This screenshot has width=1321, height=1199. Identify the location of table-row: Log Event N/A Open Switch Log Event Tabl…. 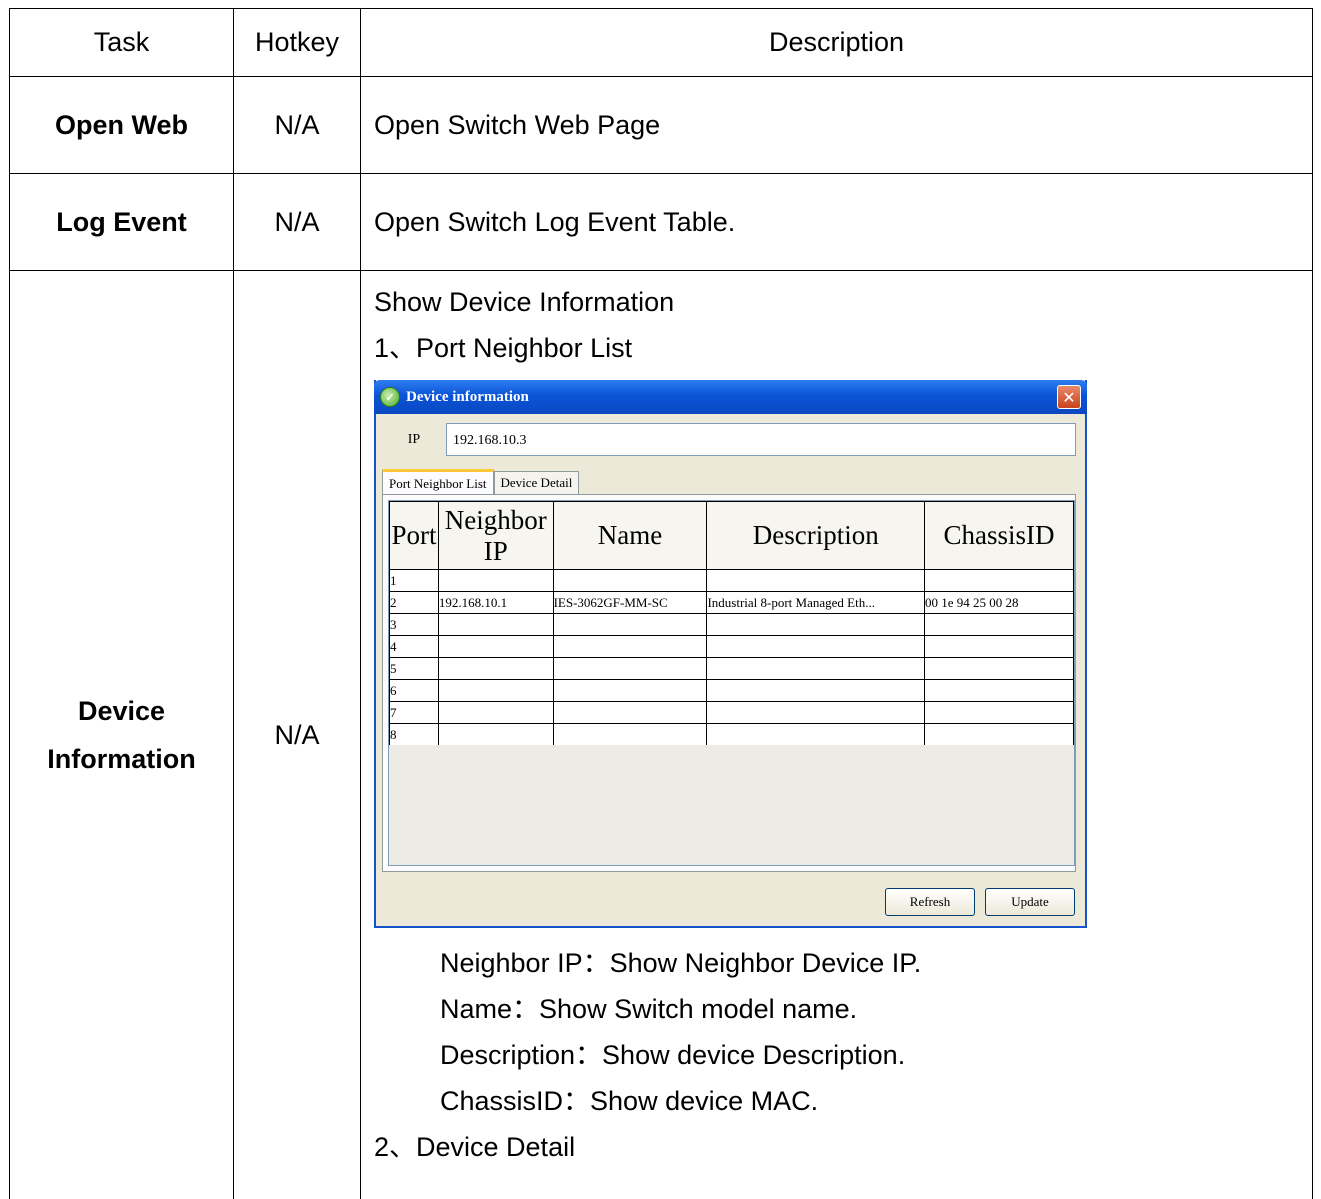
(661, 222).